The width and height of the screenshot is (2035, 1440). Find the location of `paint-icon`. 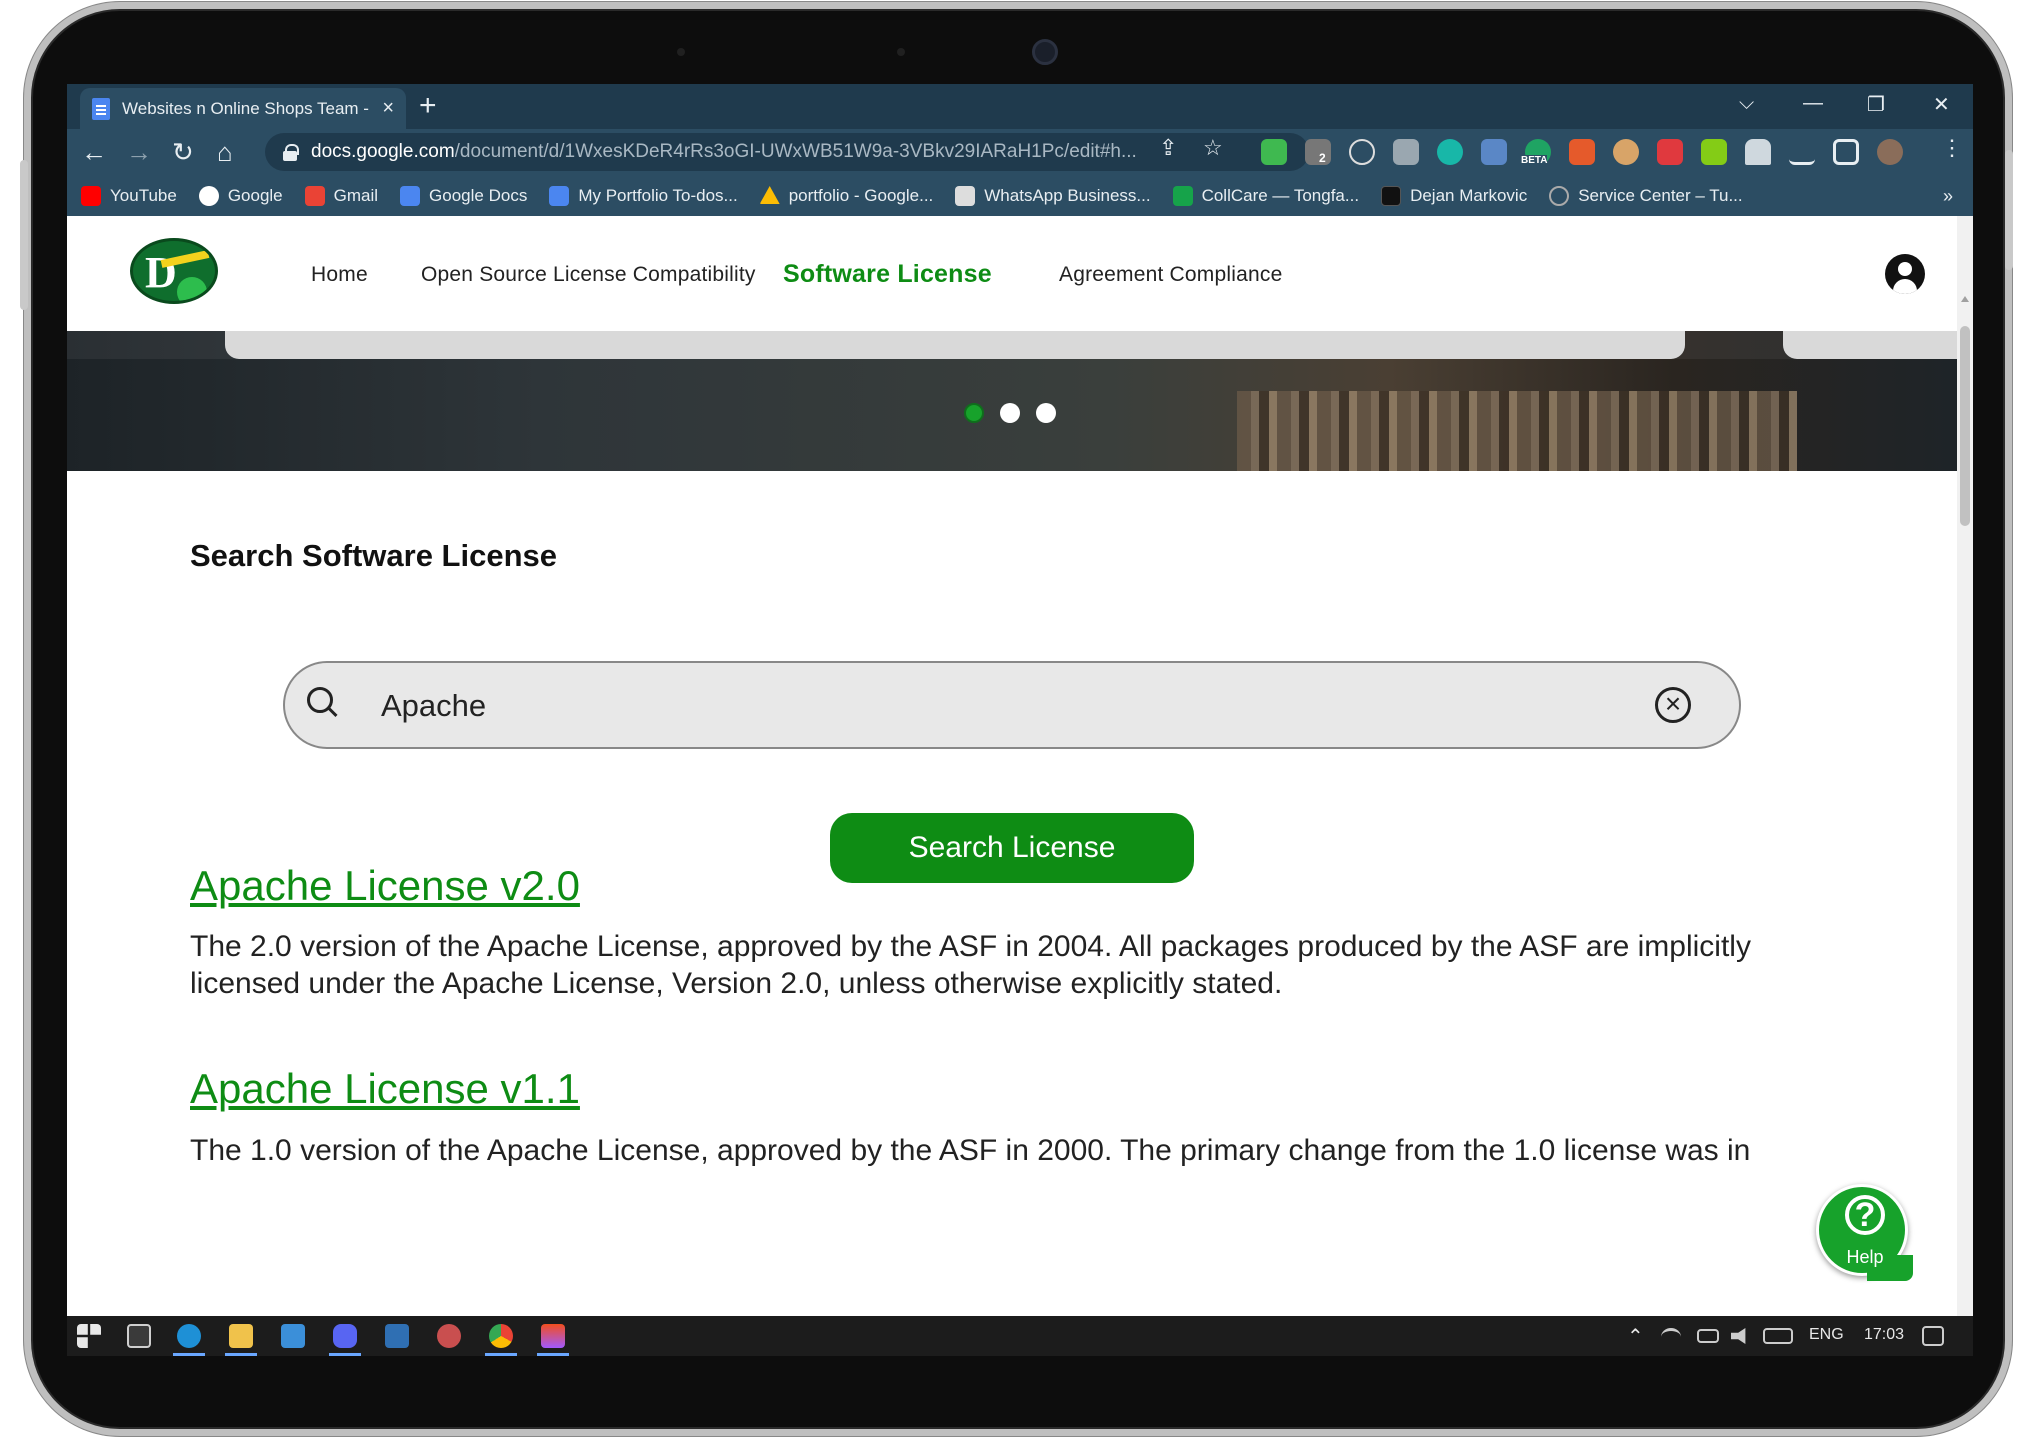

paint-icon is located at coordinates (449, 1336).